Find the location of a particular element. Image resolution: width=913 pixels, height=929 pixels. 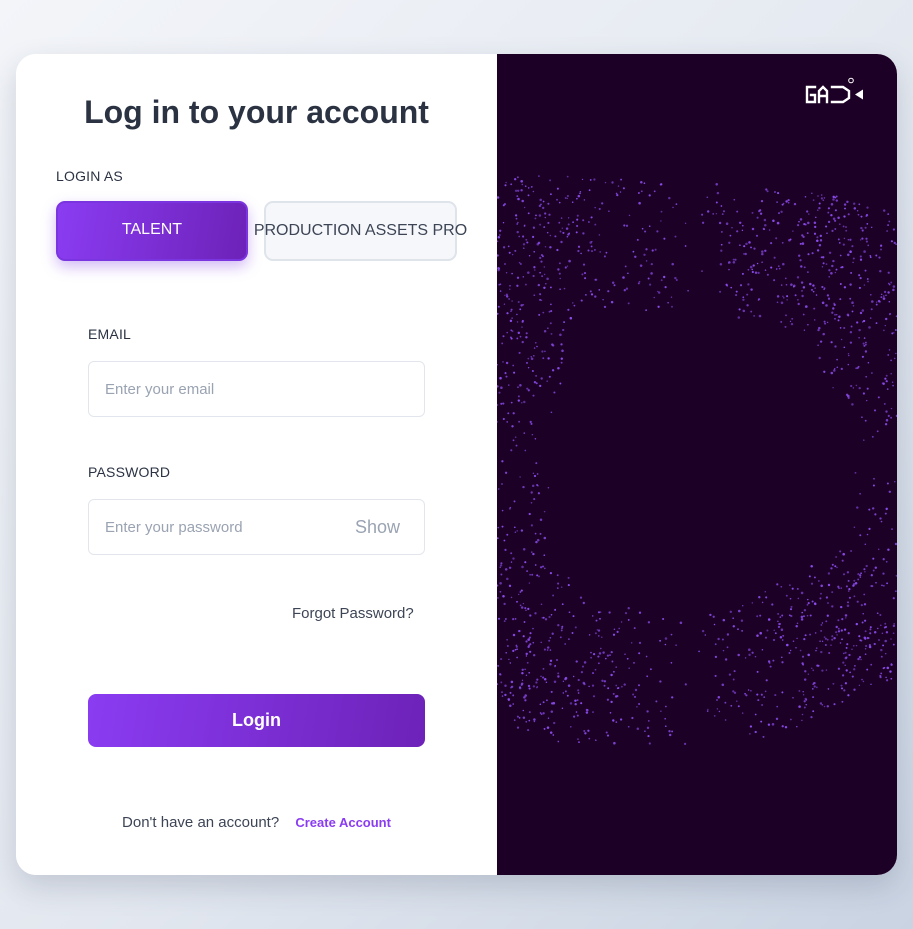

email-field-box is located at coordinates (256, 389).